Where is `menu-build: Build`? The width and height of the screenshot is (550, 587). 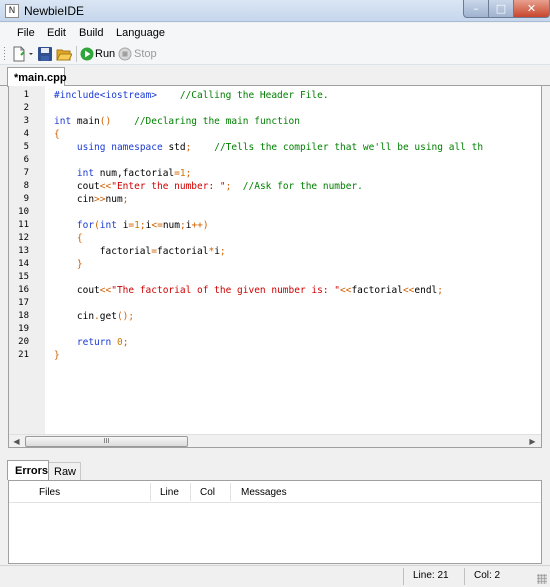
menu-build: Build is located at coordinates (91, 33).